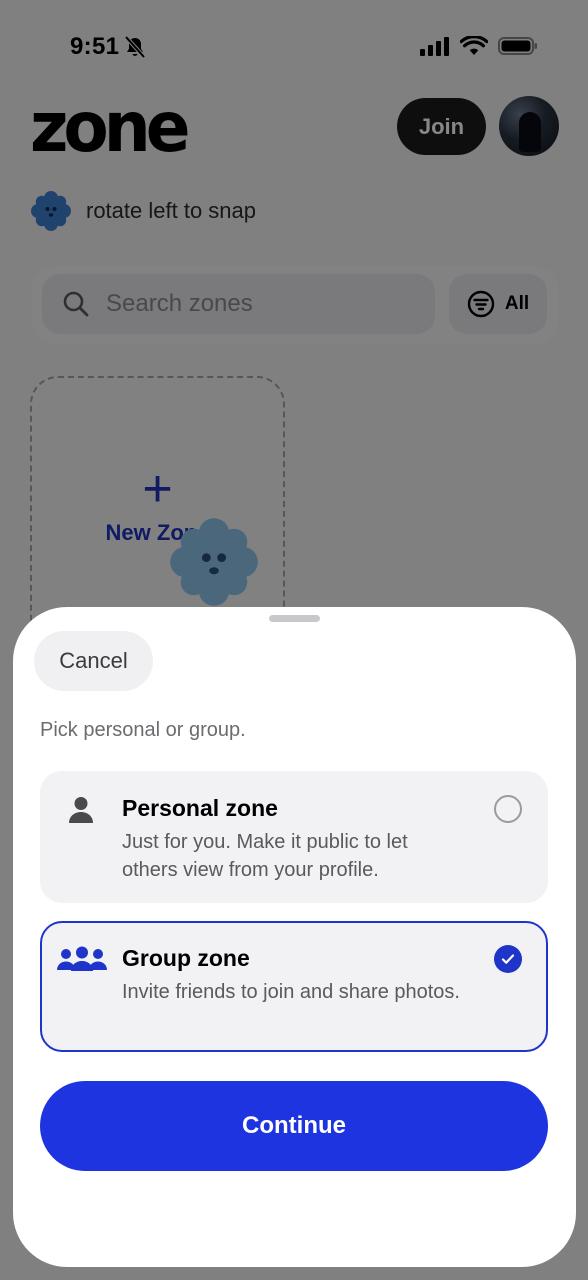 The width and height of the screenshot is (588, 1280). Describe the element at coordinates (93, 661) in the screenshot. I see `cancel-button: Cancel` at that location.